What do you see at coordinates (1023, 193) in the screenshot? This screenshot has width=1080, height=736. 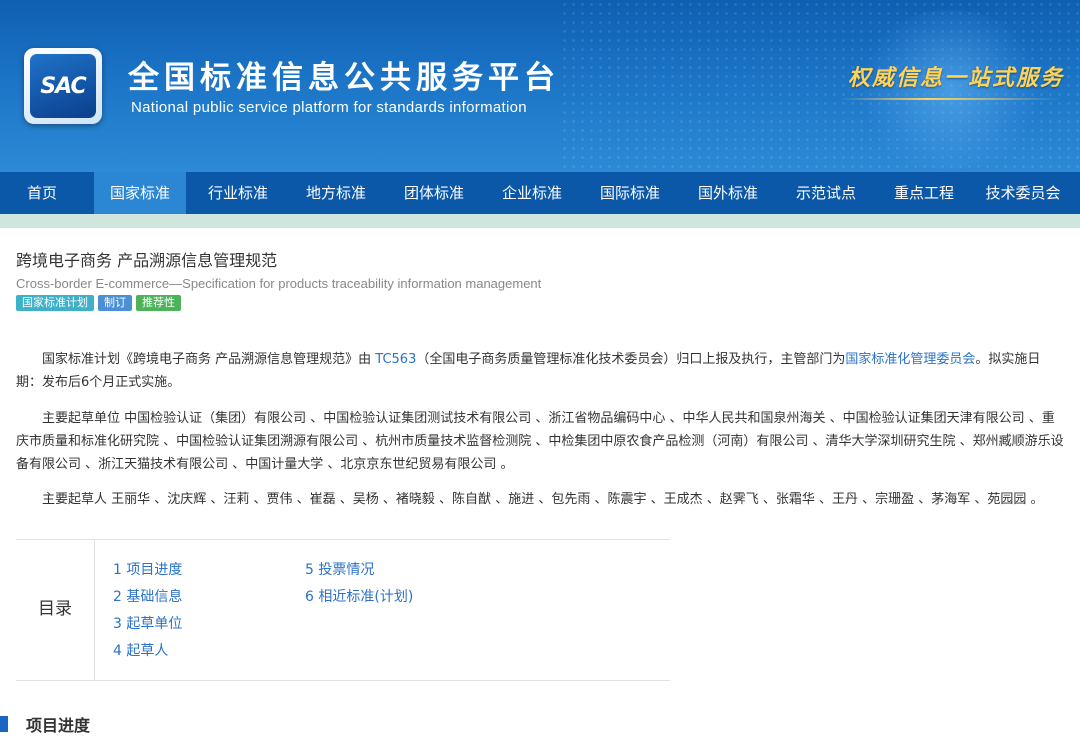 I see `nav-item-committee: 技术委员会` at bounding box center [1023, 193].